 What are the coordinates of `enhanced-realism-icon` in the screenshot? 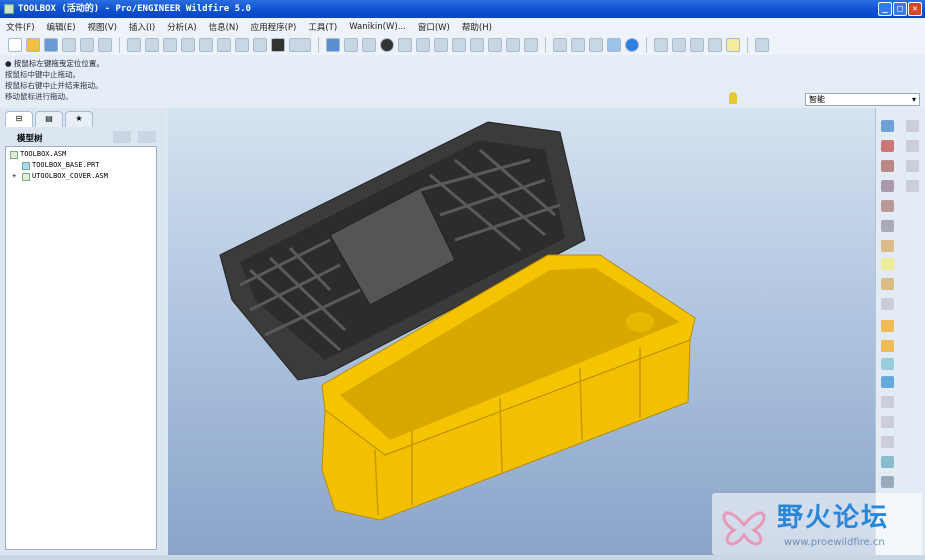 It's located at (632, 45).